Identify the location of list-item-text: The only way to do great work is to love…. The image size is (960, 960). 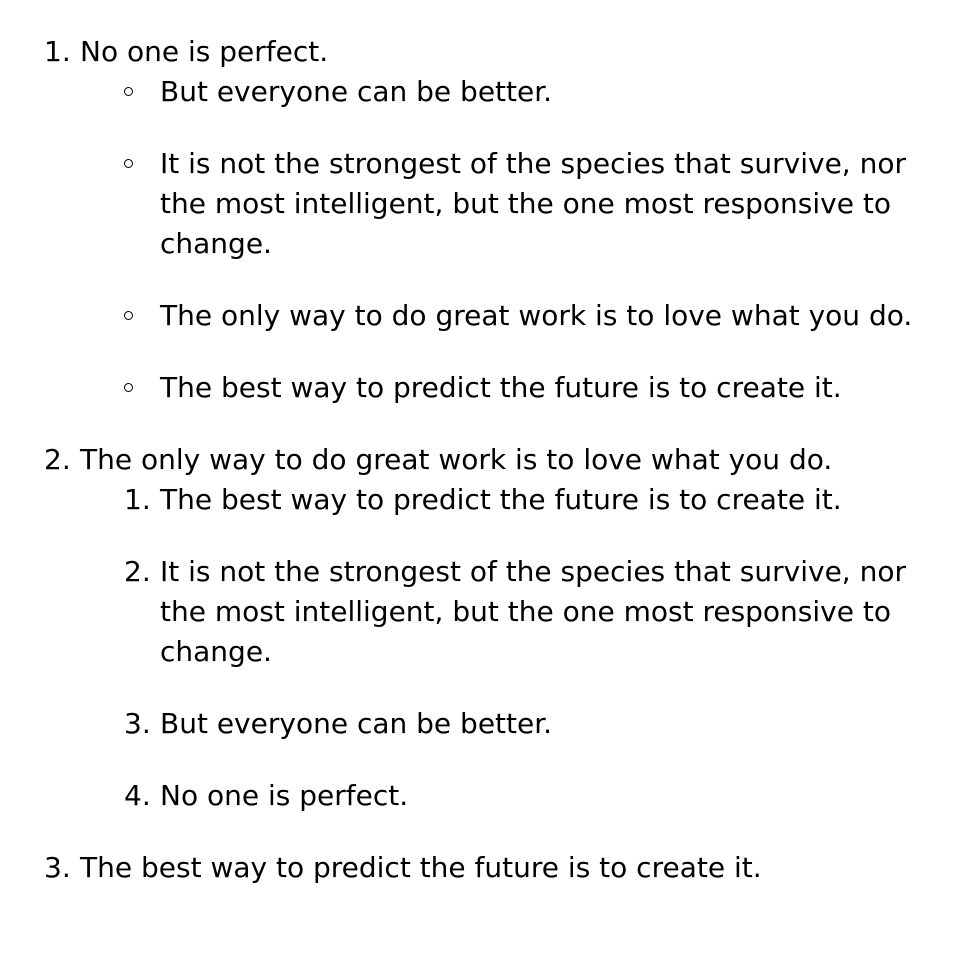
(456, 459).